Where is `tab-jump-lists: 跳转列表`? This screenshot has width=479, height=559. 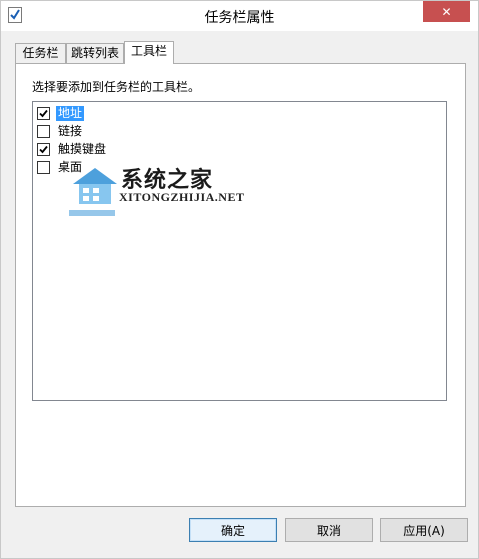
tab-jump-lists: 跳转列表 is located at coordinates (95, 53).